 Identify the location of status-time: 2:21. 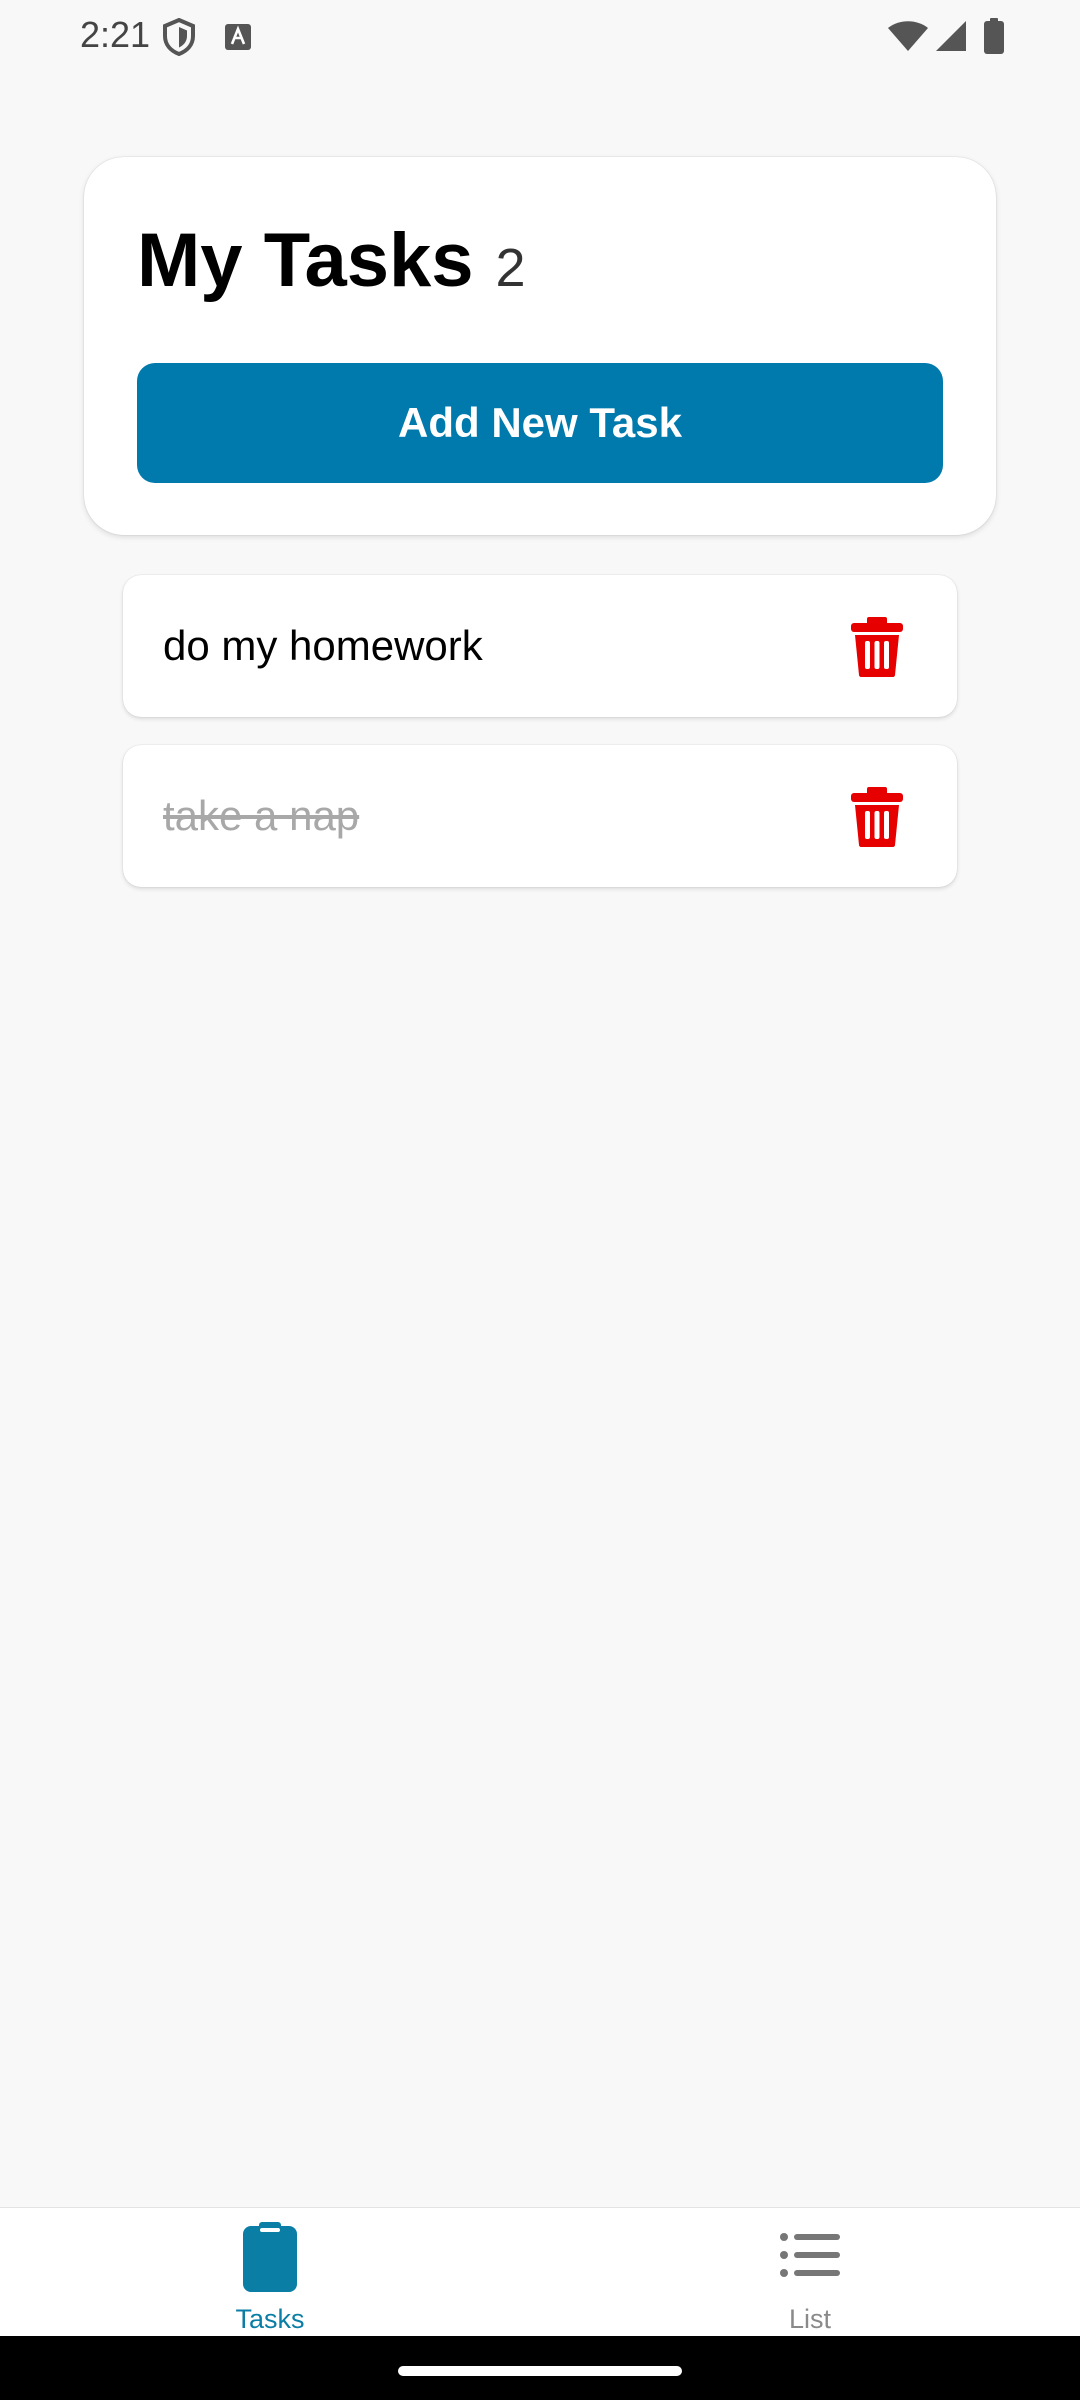
(115, 34).